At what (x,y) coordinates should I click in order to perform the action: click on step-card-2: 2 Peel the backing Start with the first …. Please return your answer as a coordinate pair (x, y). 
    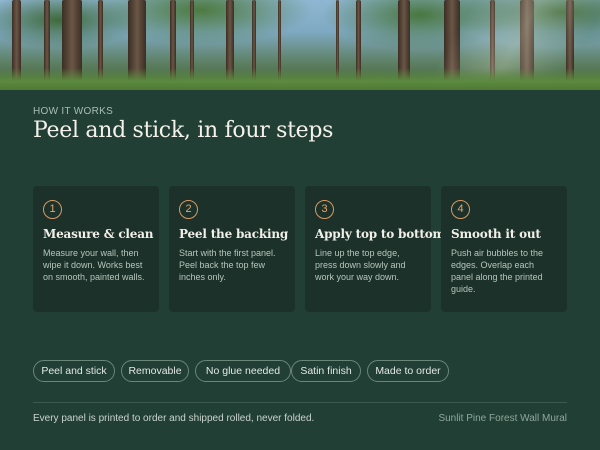
    Looking at the image, I should click on (232, 249).